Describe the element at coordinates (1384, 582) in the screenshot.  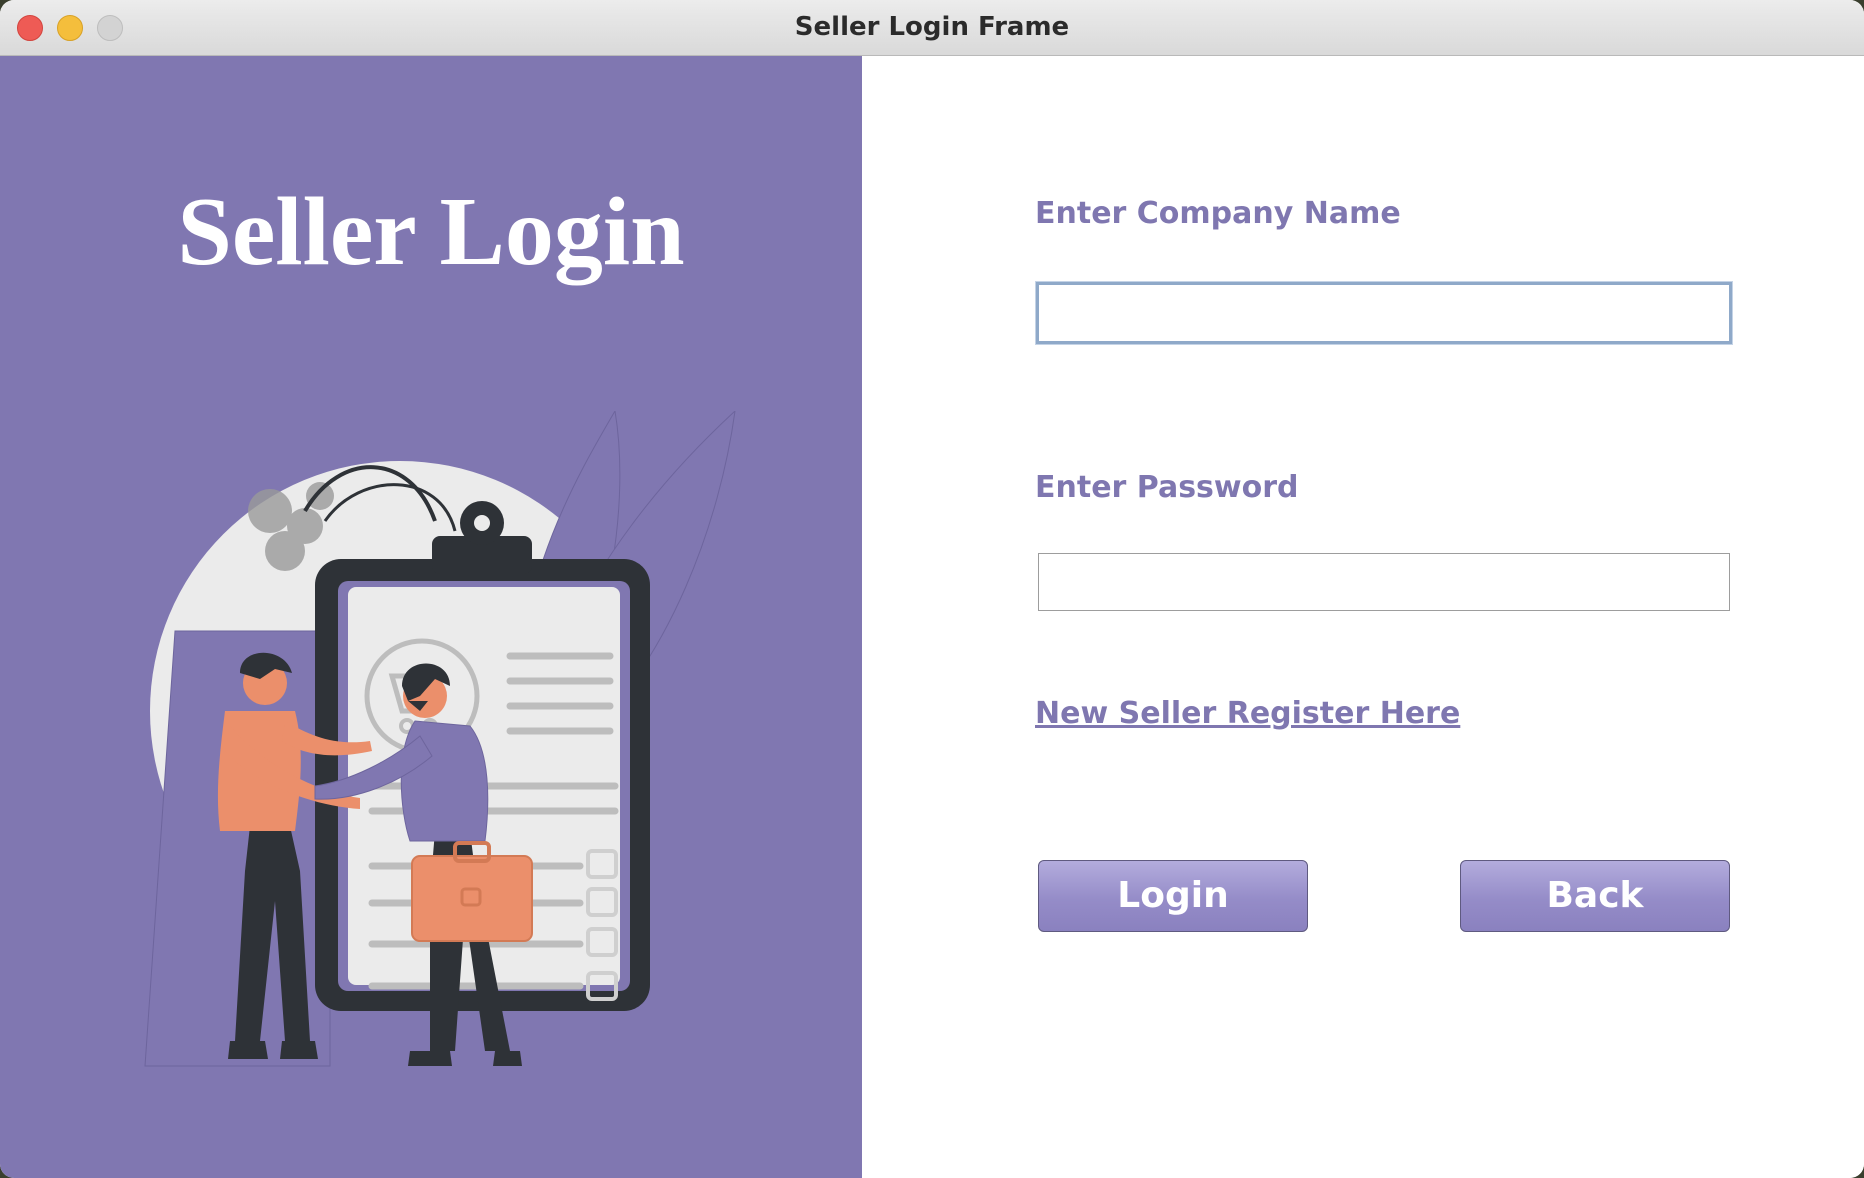
I see `password-input` at that location.